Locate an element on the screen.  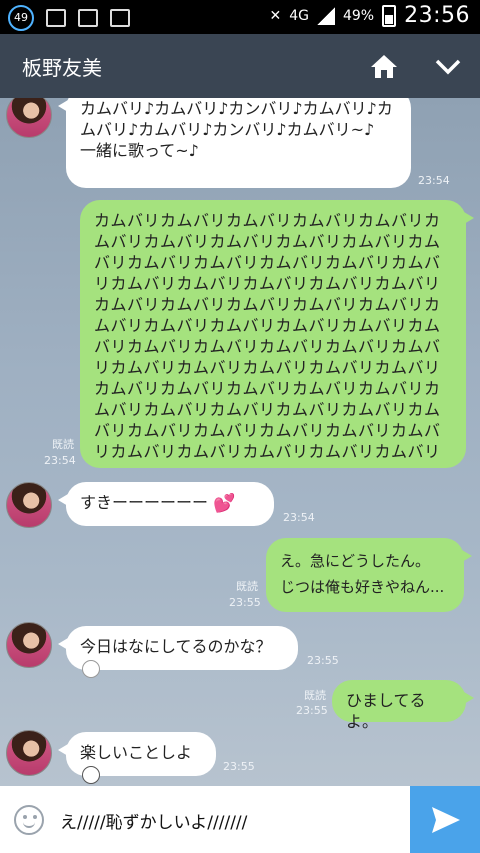
chat-title: 板野友美 is located at coordinates (62, 68).